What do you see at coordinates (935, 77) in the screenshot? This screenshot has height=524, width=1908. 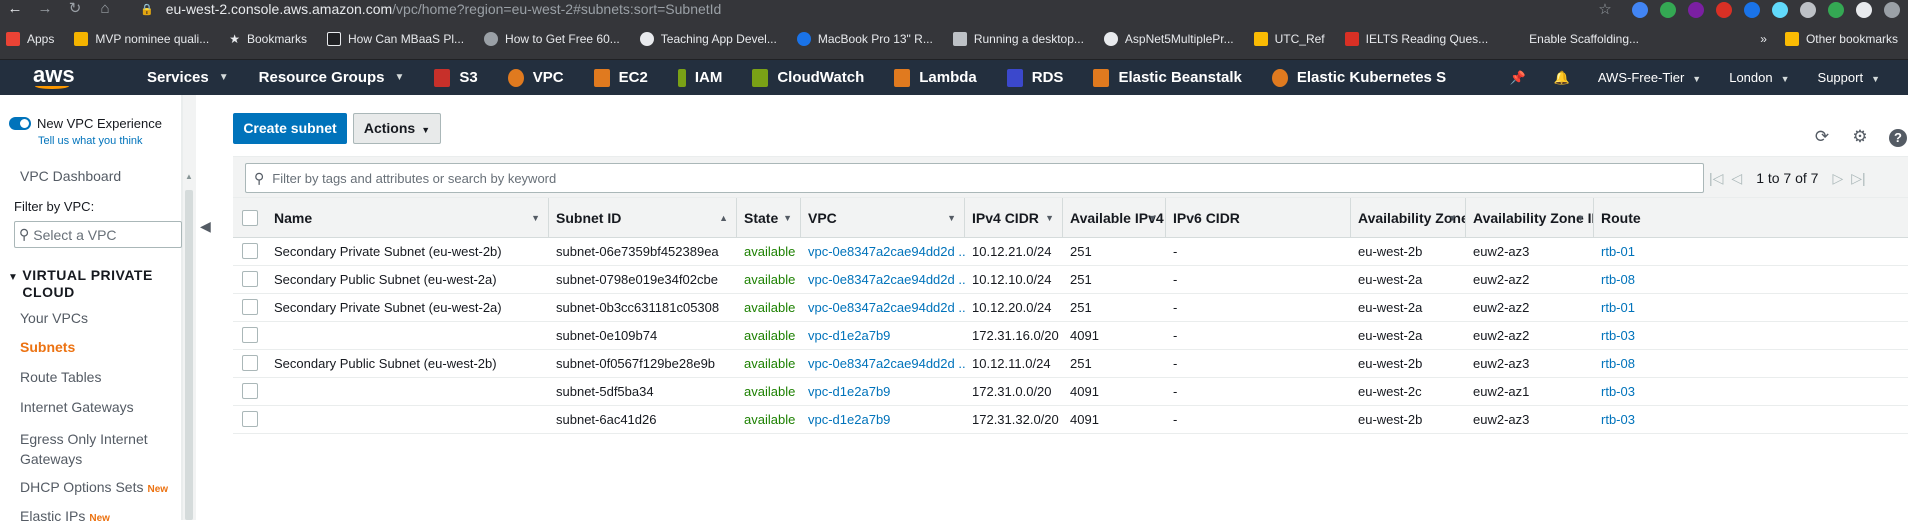 I see `shortcut-lambda: Lambda` at bounding box center [935, 77].